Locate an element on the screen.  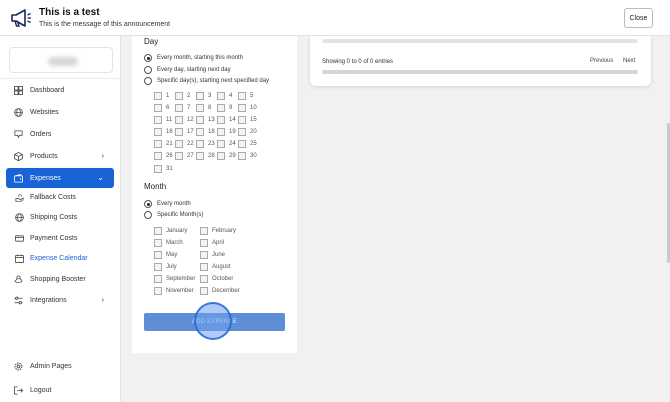
month-checkbox: August is located at coordinates (215, 266).